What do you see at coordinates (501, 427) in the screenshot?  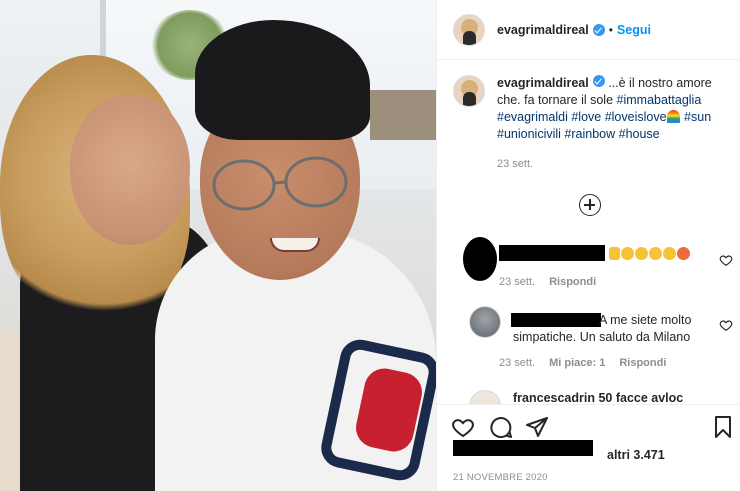 I see `comment-icon` at bounding box center [501, 427].